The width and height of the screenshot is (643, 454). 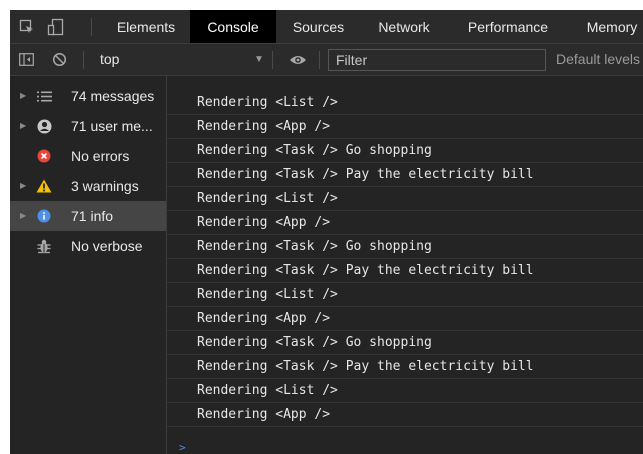 I want to click on device-toolbar-icon, so click(x=56, y=27).